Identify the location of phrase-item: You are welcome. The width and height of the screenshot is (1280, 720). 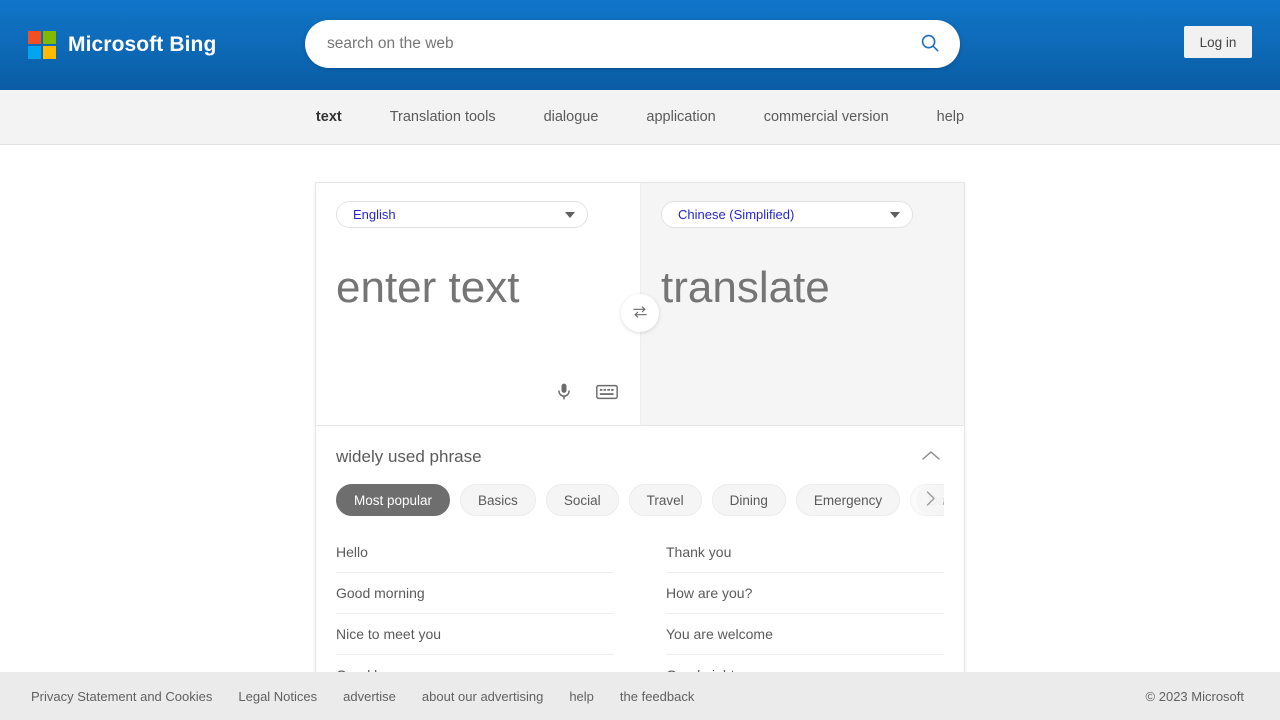
(805, 634).